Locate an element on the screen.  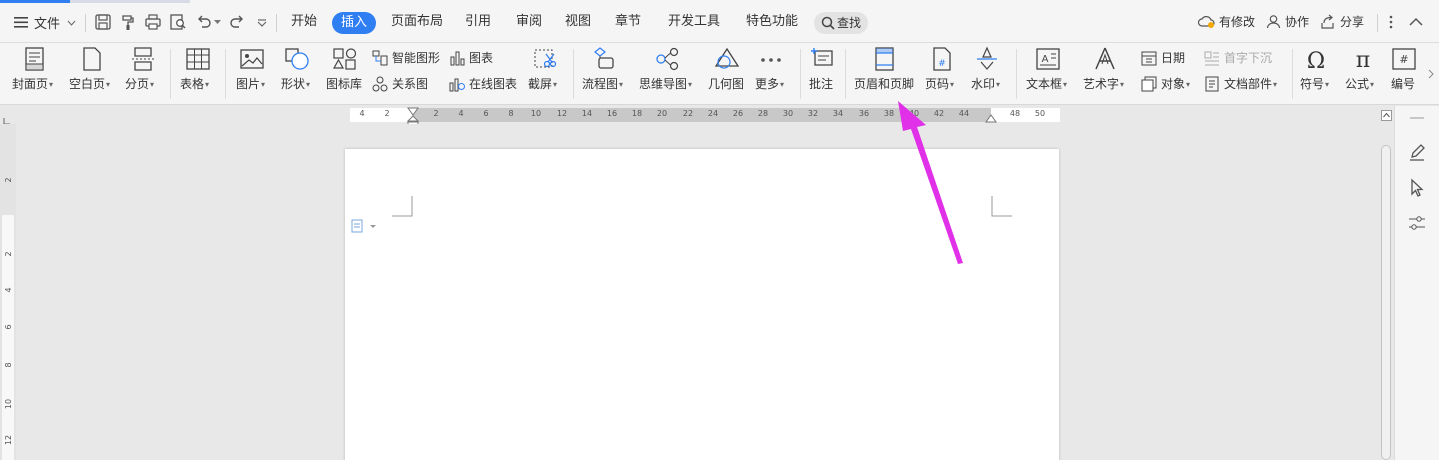
chart-button: 图表 is located at coordinates (474, 58).